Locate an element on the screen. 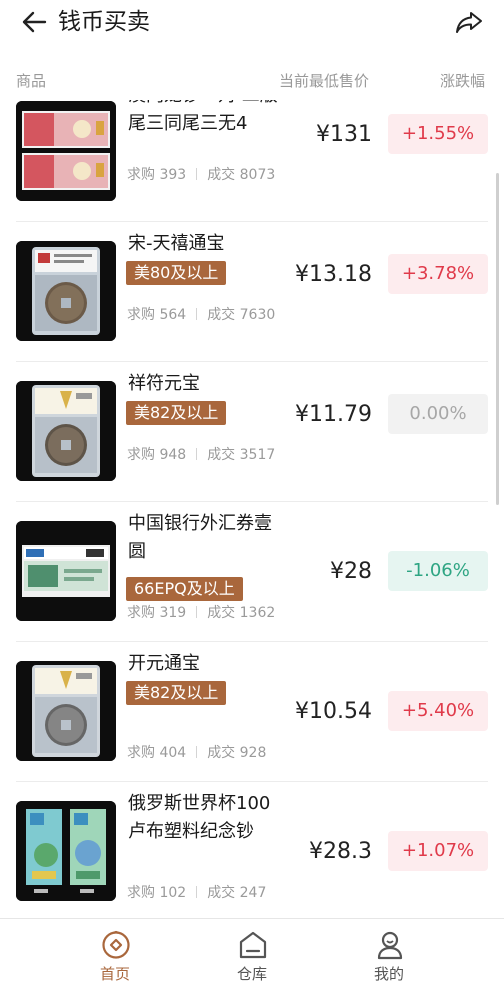 This screenshot has width=504, height=1000. item-stats: 求购 948 成交 3517 is located at coordinates (201, 454).